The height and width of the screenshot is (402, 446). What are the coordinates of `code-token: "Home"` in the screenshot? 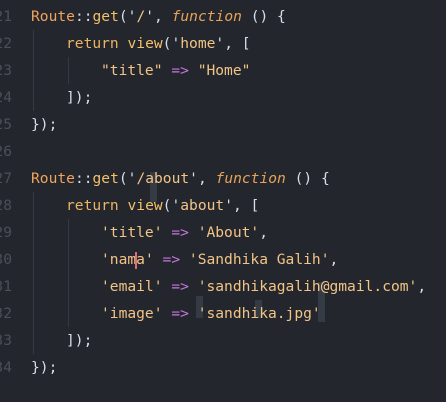 It's located at (224, 70).